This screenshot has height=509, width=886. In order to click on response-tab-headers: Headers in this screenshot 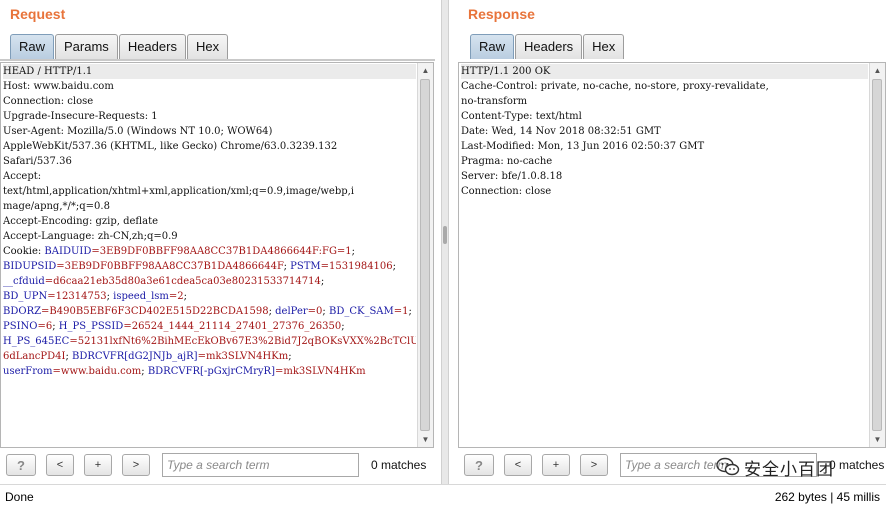, I will do `click(549, 46)`.